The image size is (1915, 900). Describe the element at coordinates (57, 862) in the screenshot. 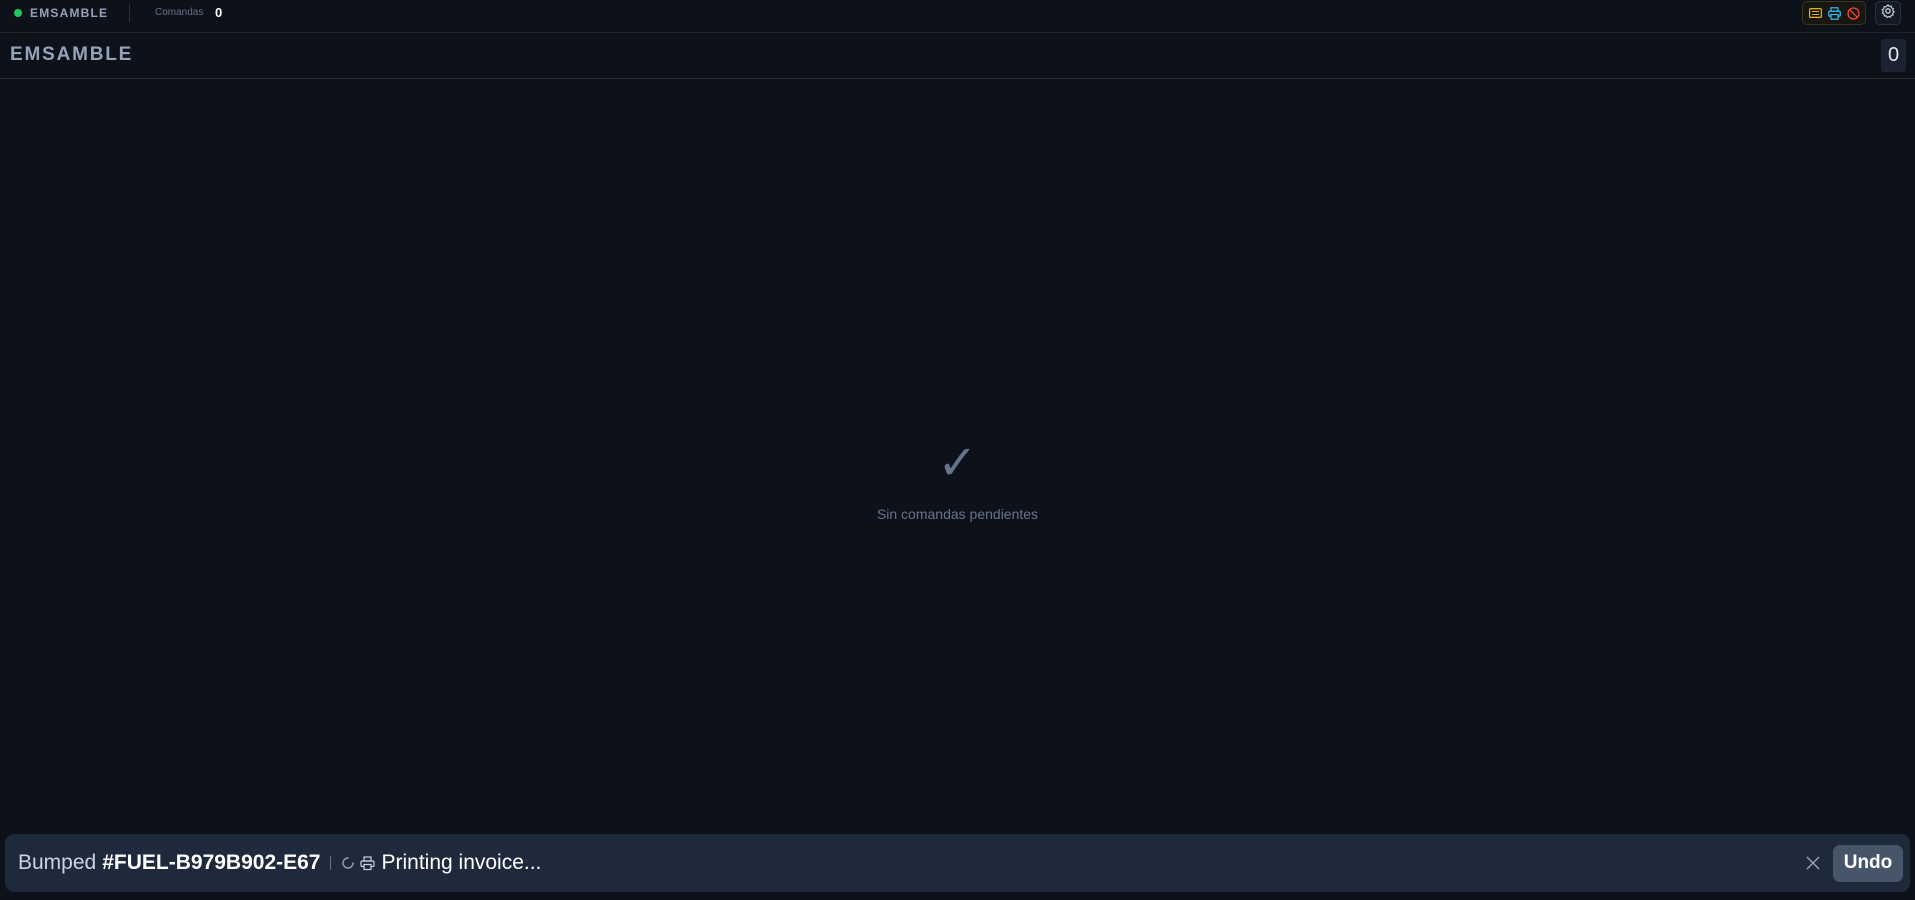

I see `toast-prefix: Bumped` at that location.